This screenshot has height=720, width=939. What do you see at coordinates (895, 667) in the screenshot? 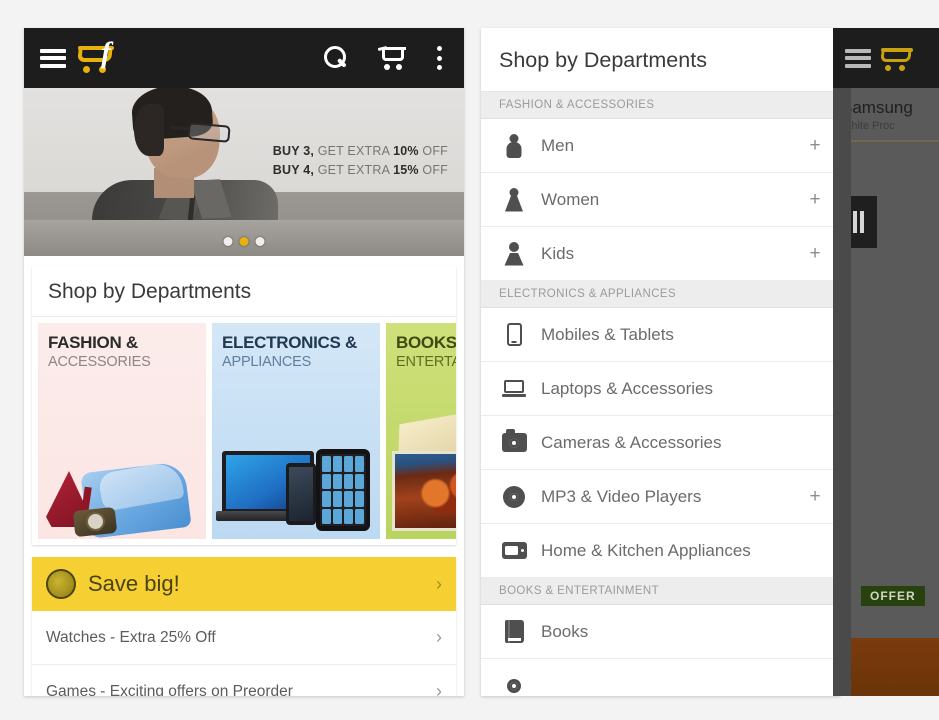
I see `product-footer-bar` at bounding box center [895, 667].